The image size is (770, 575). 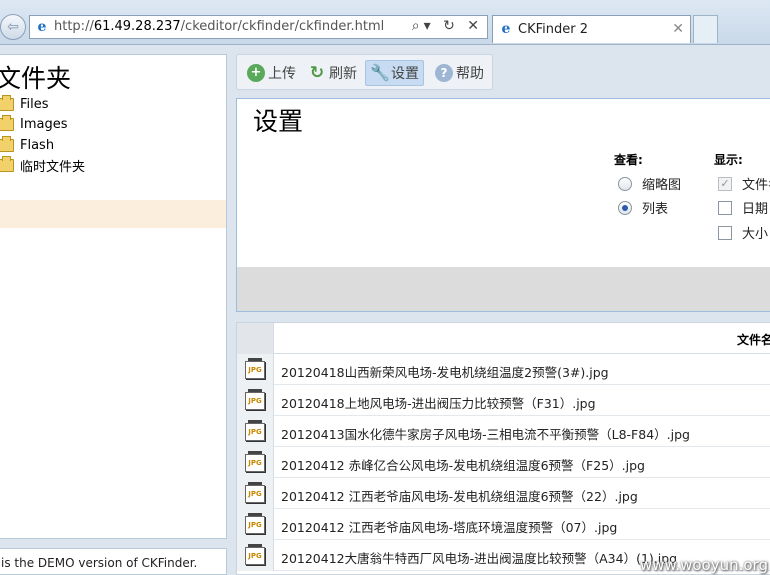 What do you see at coordinates (725, 183) in the screenshot?
I see `checkbox-filename: ✓` at bounding box center [725, 183].